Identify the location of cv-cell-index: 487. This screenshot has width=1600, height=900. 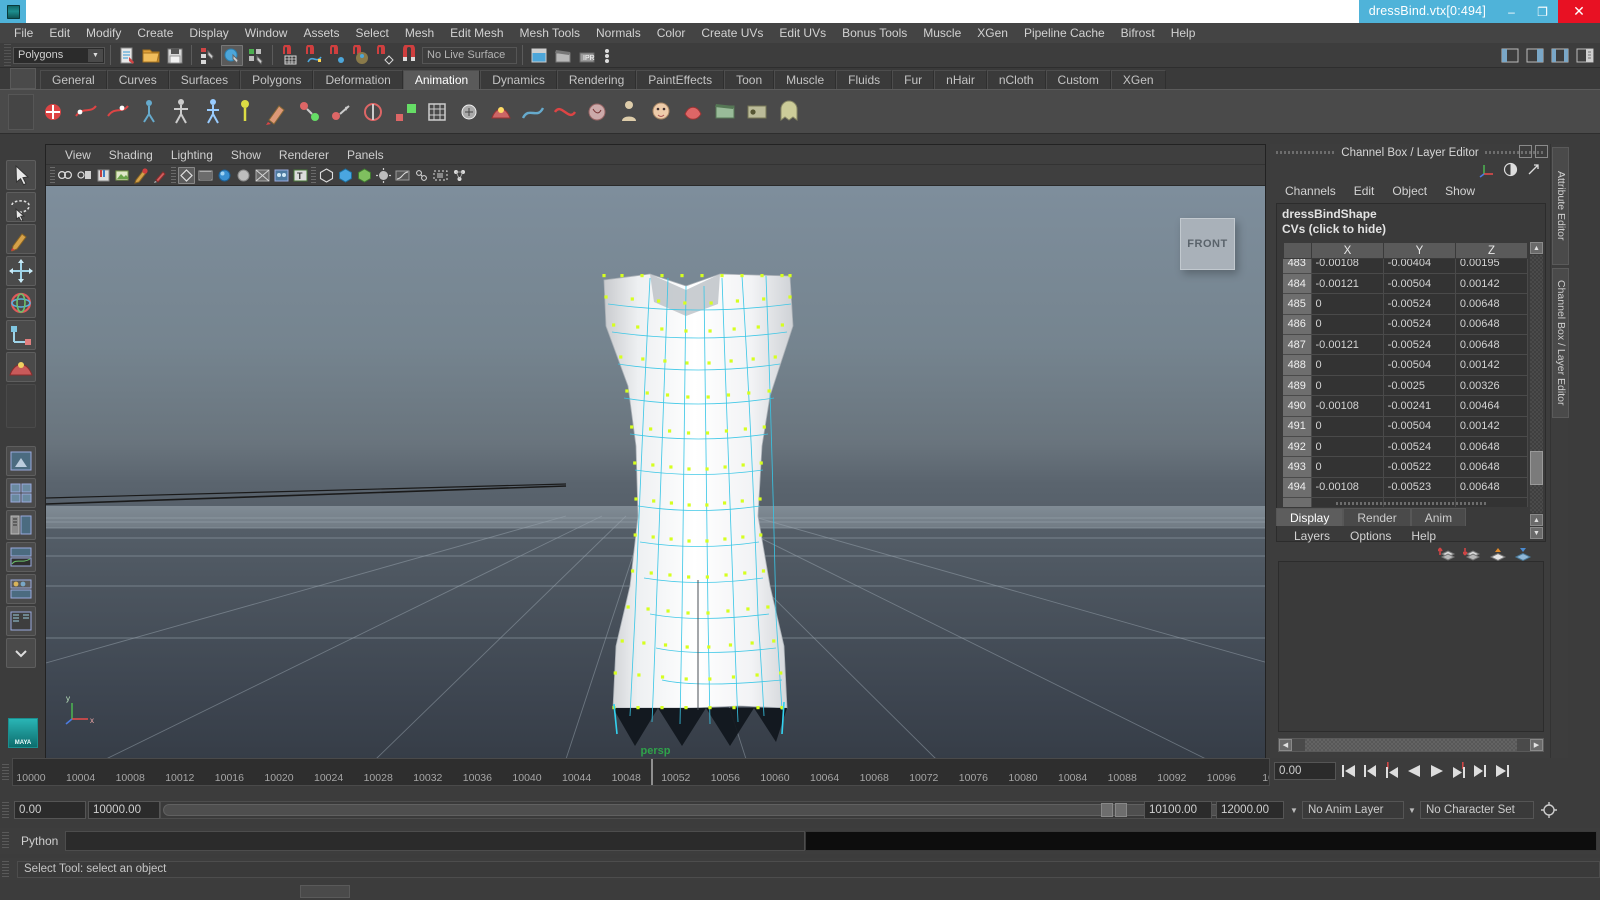
(1297, 345).